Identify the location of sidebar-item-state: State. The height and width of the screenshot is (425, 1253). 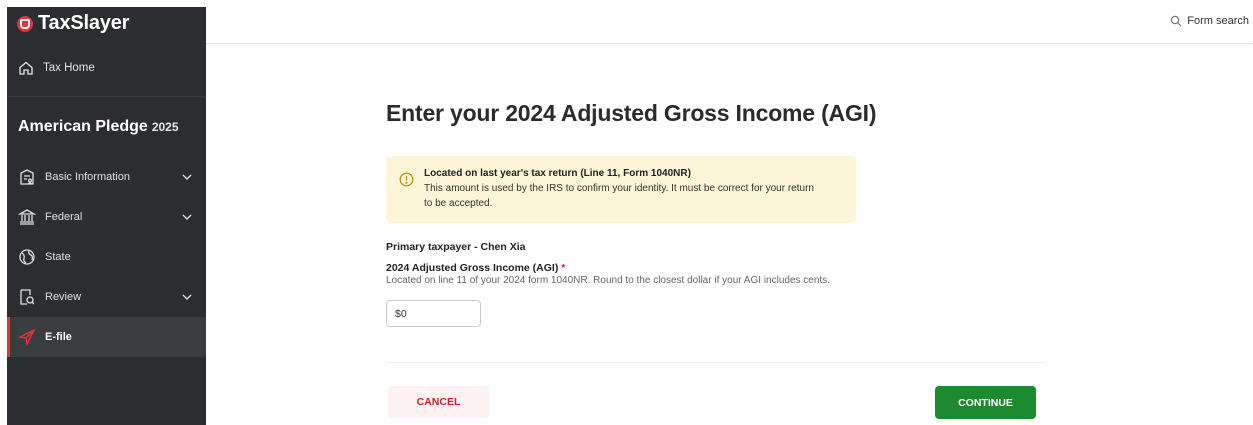
(106, 257).